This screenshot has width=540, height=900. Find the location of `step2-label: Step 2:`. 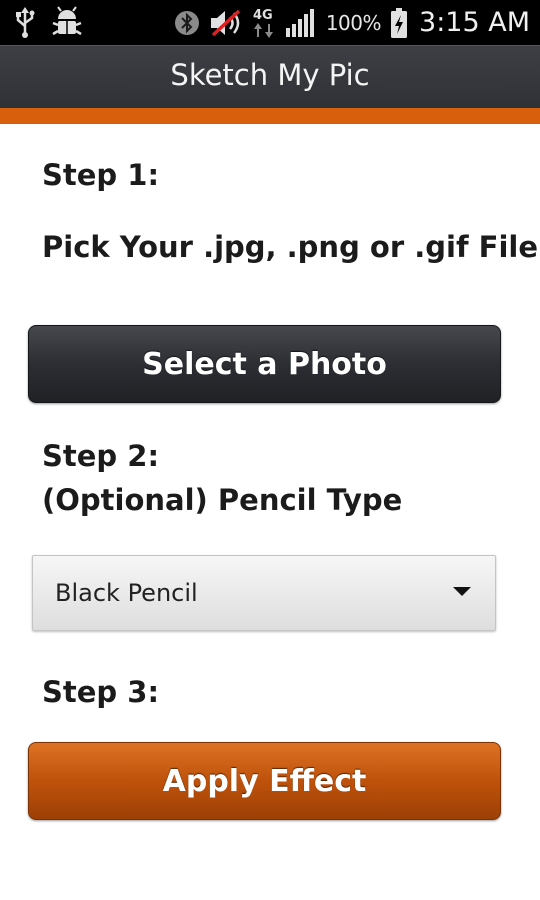

step2-label: Step 2: is located at coordinates (101, 456).